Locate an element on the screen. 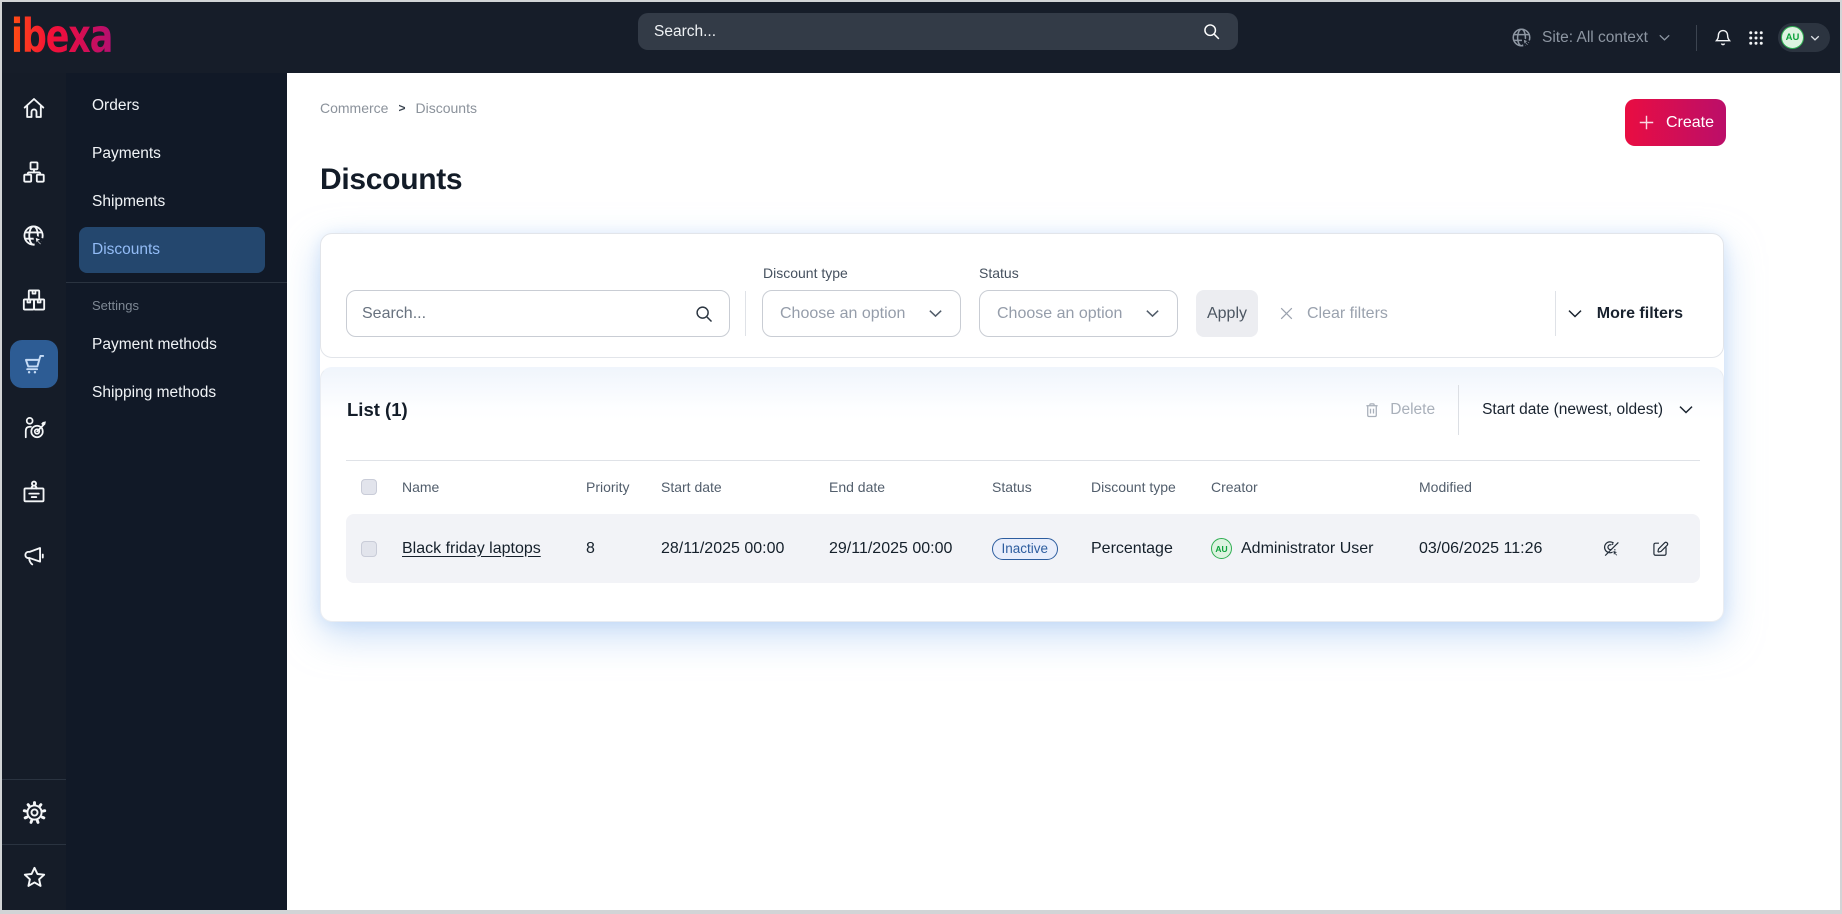 The image size is (1842, 914). home-icon is located at coordinates (34, 108).